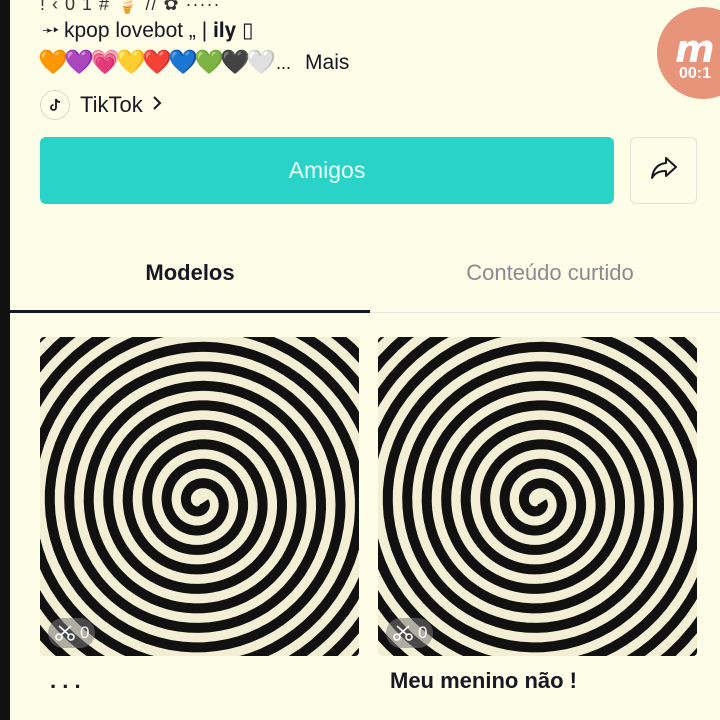 Image resolution: width=720 pixels, height=720 pixels. Describe the element at coordinates (111, 104) in the screenshot. I see `tiktok-label: TikTok` at that location.